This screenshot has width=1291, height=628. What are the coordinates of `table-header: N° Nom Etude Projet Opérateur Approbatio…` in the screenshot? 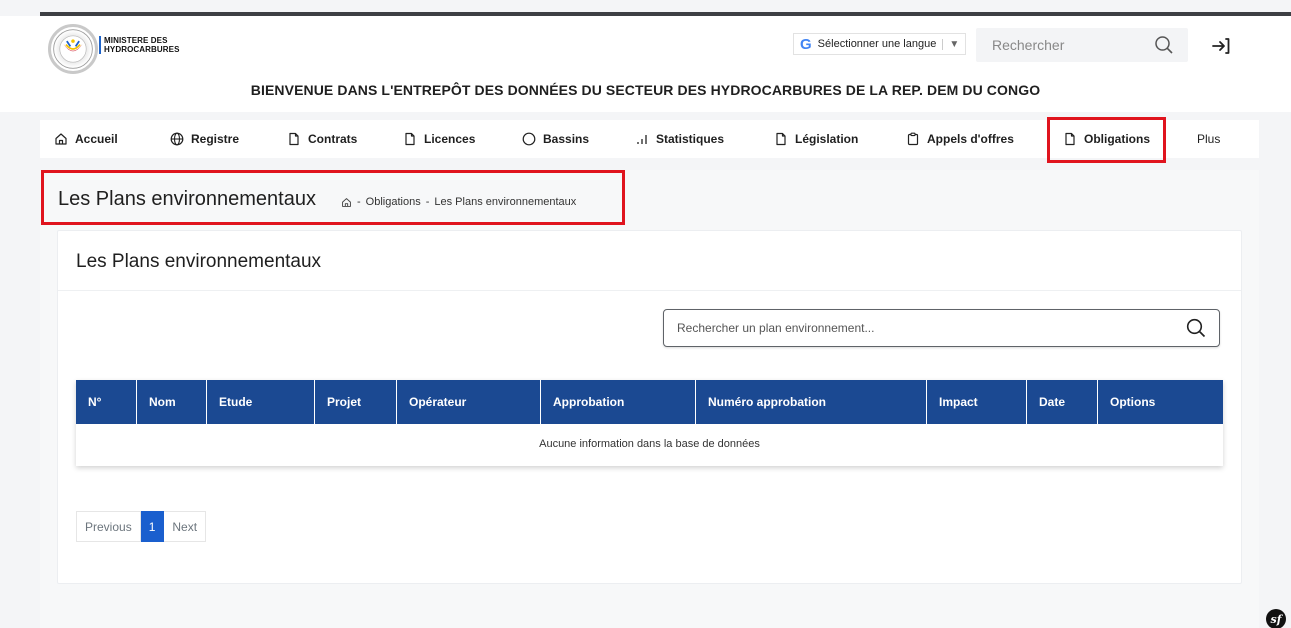 It's located at (649, 402).